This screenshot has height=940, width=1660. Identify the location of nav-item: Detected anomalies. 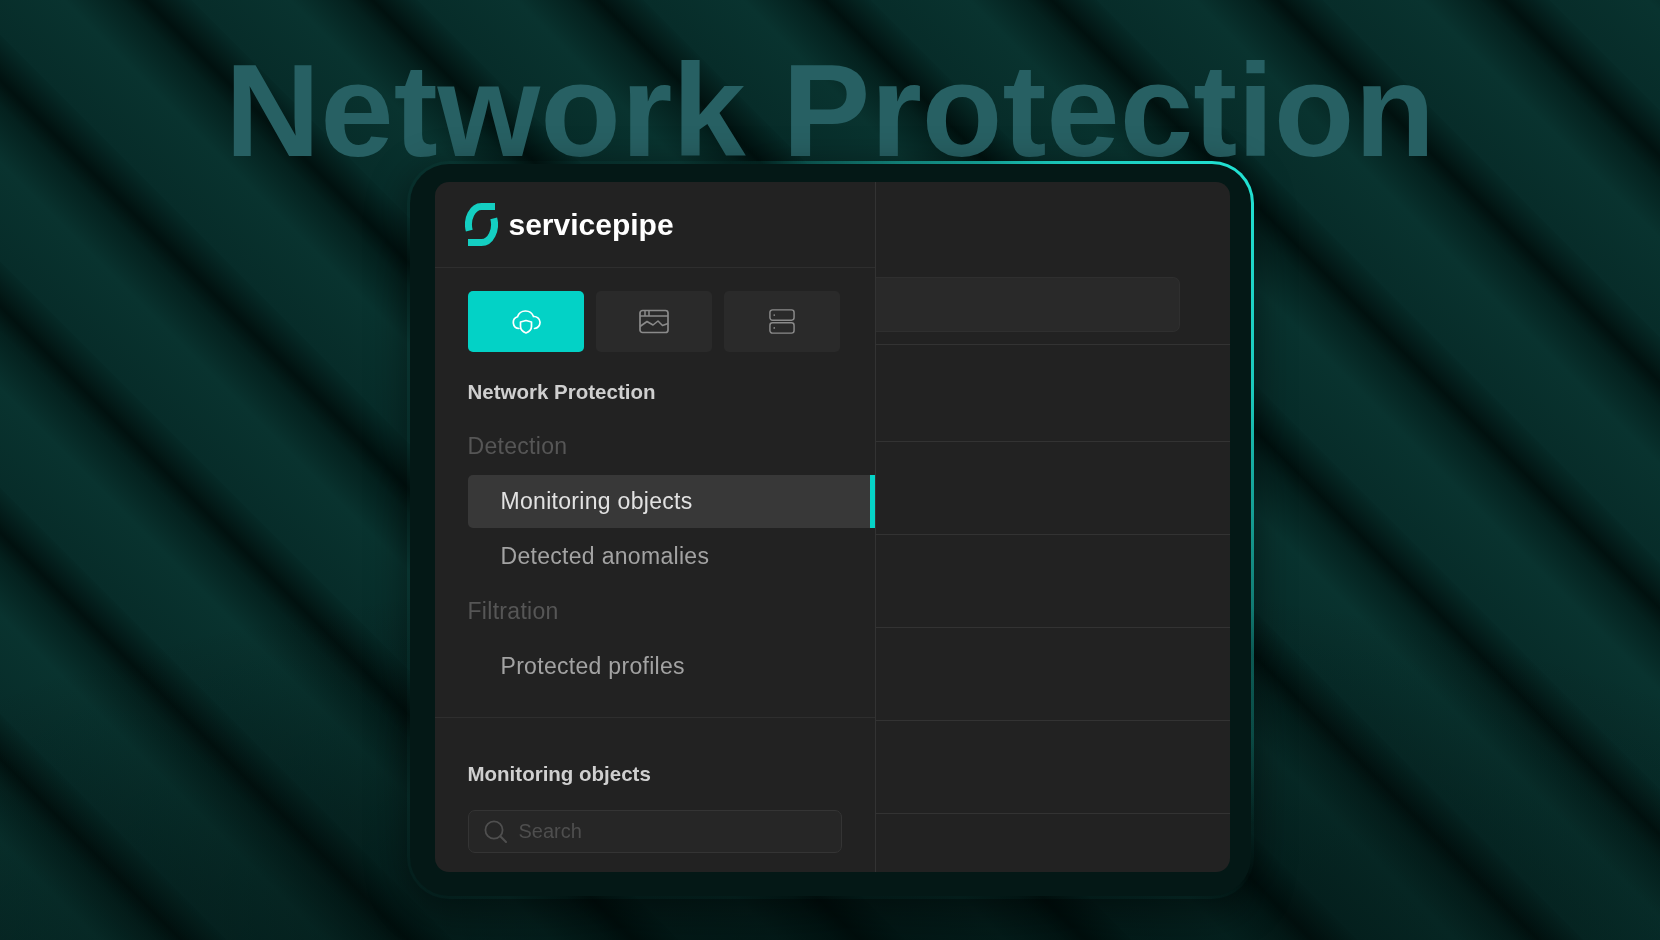
(671, 556).